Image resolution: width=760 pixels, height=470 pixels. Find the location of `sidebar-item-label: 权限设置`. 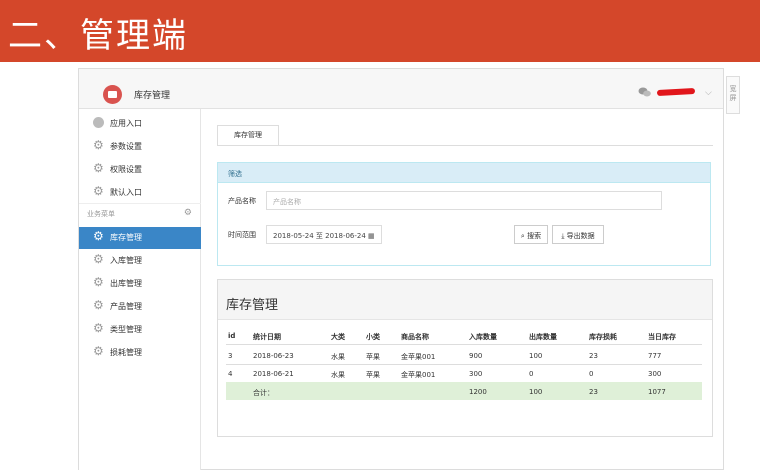

sidebar-item-label: 权限设置 is located at coordinates (126, 169).